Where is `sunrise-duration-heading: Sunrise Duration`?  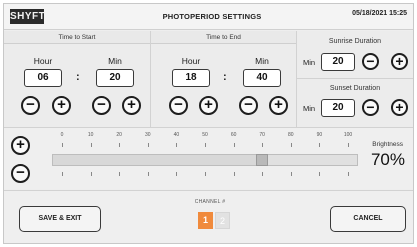
sunrise-duration-heading: Sunrise Duration is located at coordinates (355, 41).